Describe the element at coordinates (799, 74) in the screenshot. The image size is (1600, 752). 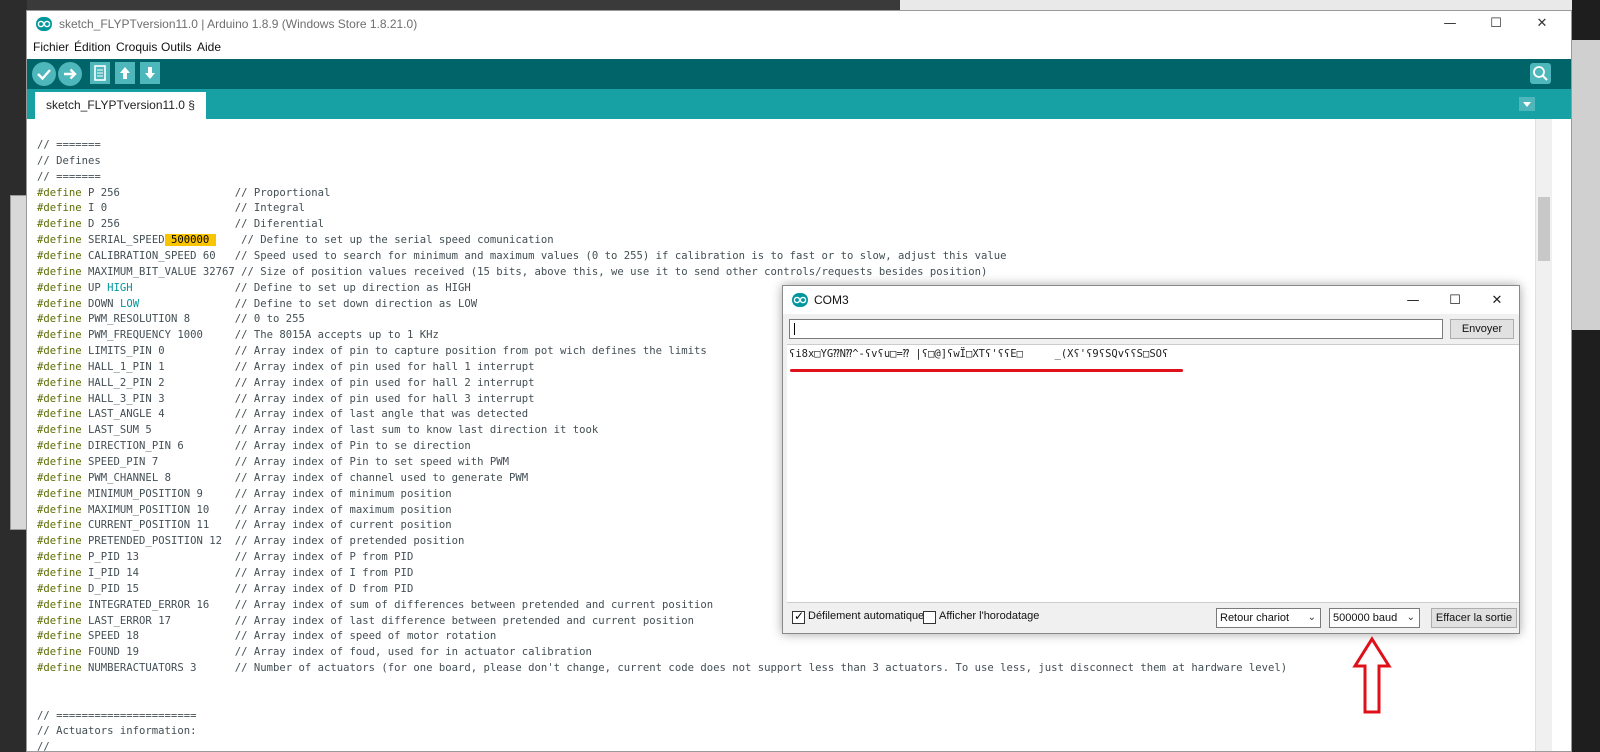
I see `toolbar` at that location.